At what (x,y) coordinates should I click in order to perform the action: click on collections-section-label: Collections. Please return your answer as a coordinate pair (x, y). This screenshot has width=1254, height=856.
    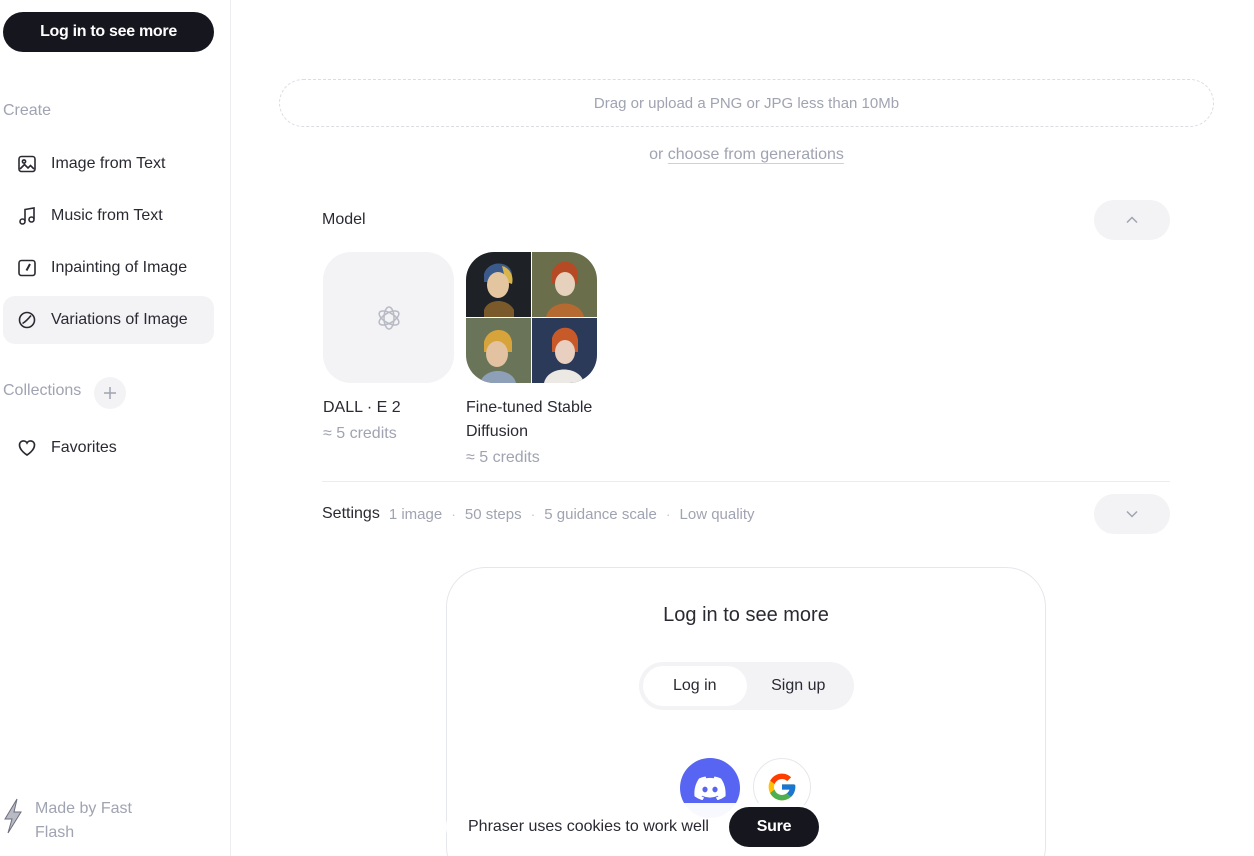
    Looking at the image, I should click on (42, 390).